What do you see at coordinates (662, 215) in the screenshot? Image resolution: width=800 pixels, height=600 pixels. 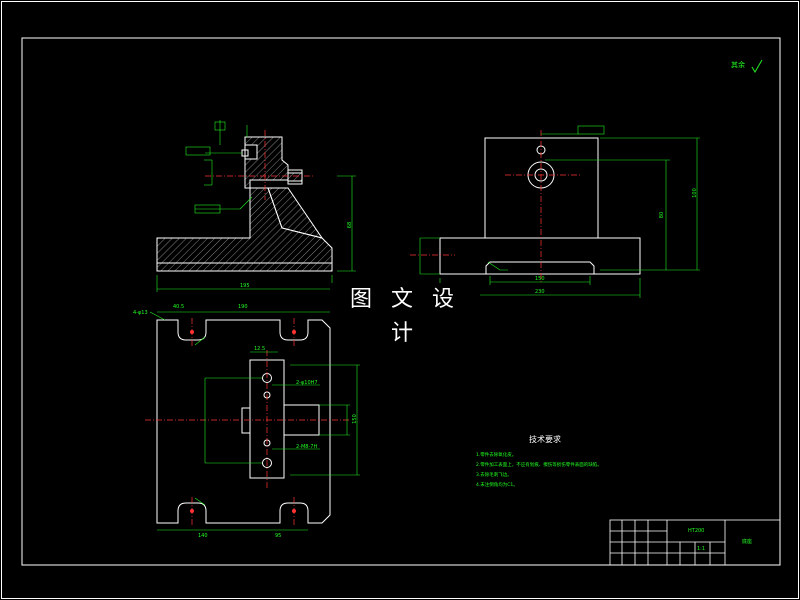 I see `dim-side-height-inner: 80` at bounding box center [662, 215].